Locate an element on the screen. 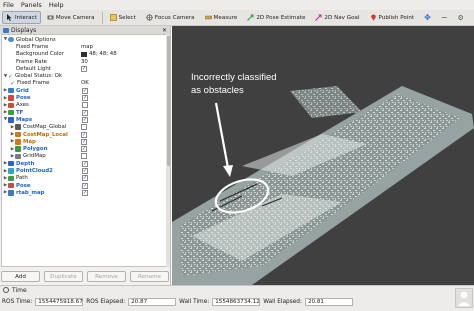 The height and width of the screenshot is (311, 474). wall-elapsed-field: 20.81 is located at coordinates (328, 302).